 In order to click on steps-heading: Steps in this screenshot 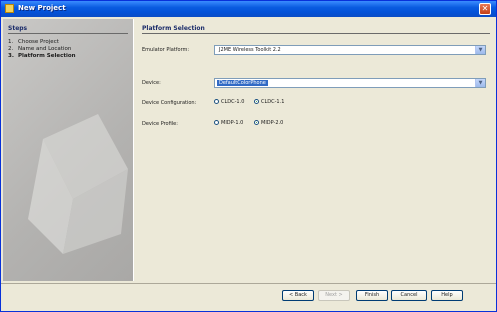, I will do `click(18, 28)`.